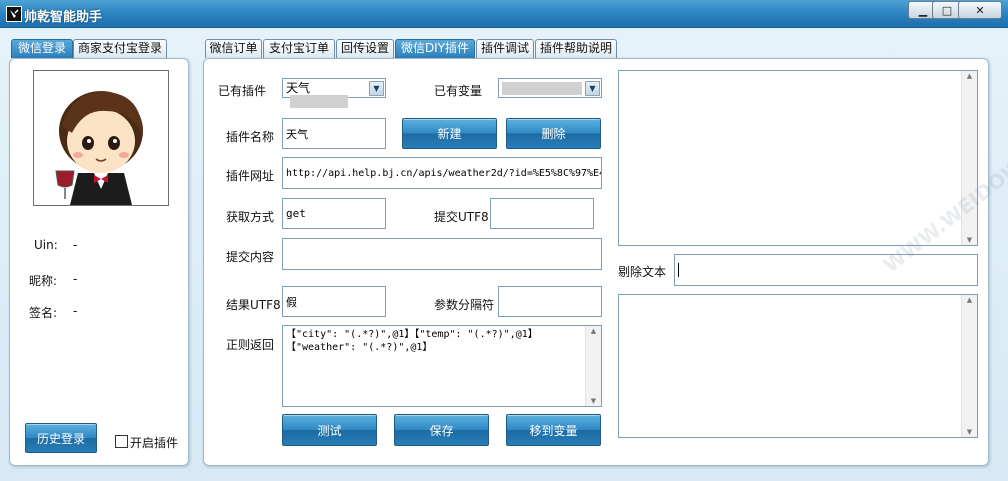 Image resolution: width=1008 pixels, height=481 pixels. What do you see at coordinates (250, 137) in the screenshot?
I see `plugin-name-label: 插件名称` at bounding box center [250, 137].